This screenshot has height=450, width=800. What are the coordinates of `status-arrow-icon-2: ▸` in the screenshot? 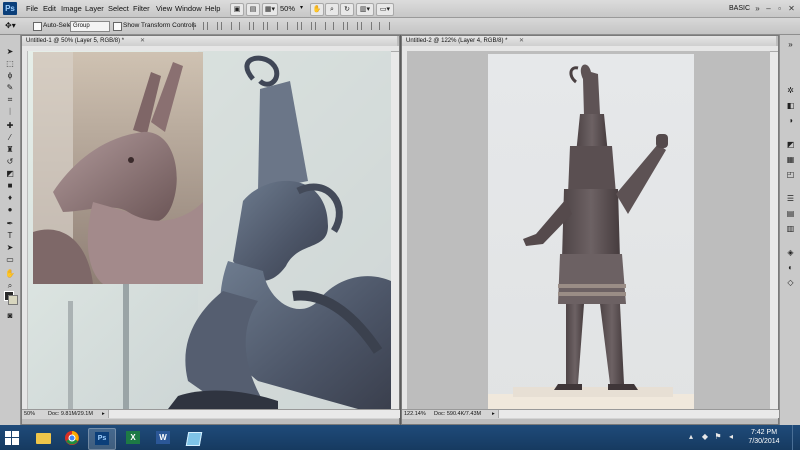 It's located at (493, 414).